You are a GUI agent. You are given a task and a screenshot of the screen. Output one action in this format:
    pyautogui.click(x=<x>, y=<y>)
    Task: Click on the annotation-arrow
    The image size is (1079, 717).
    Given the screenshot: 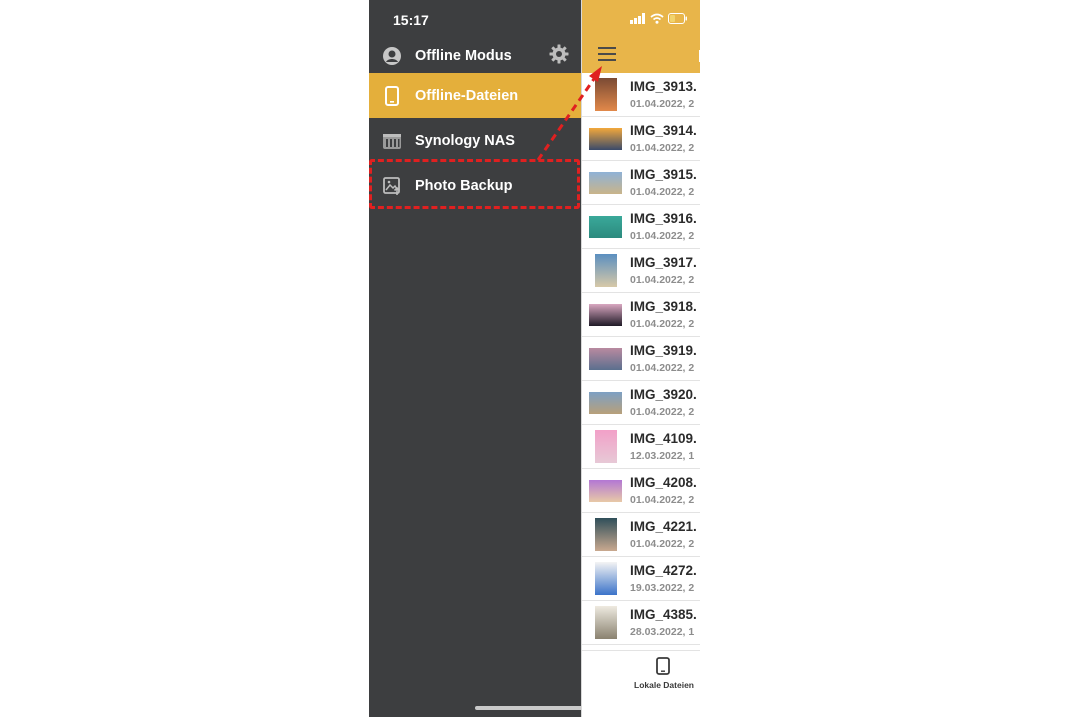 What is the action you would take?
    pyautogui.click(x=569, y=113)
    